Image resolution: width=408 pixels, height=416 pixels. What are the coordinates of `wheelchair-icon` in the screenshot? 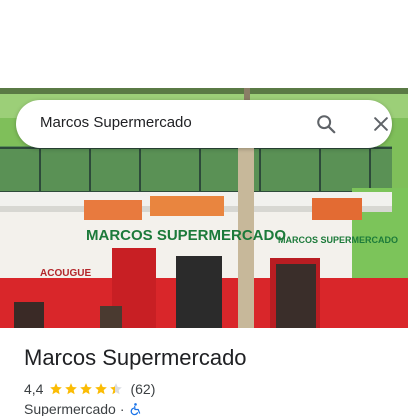 It's located at (135, 409).